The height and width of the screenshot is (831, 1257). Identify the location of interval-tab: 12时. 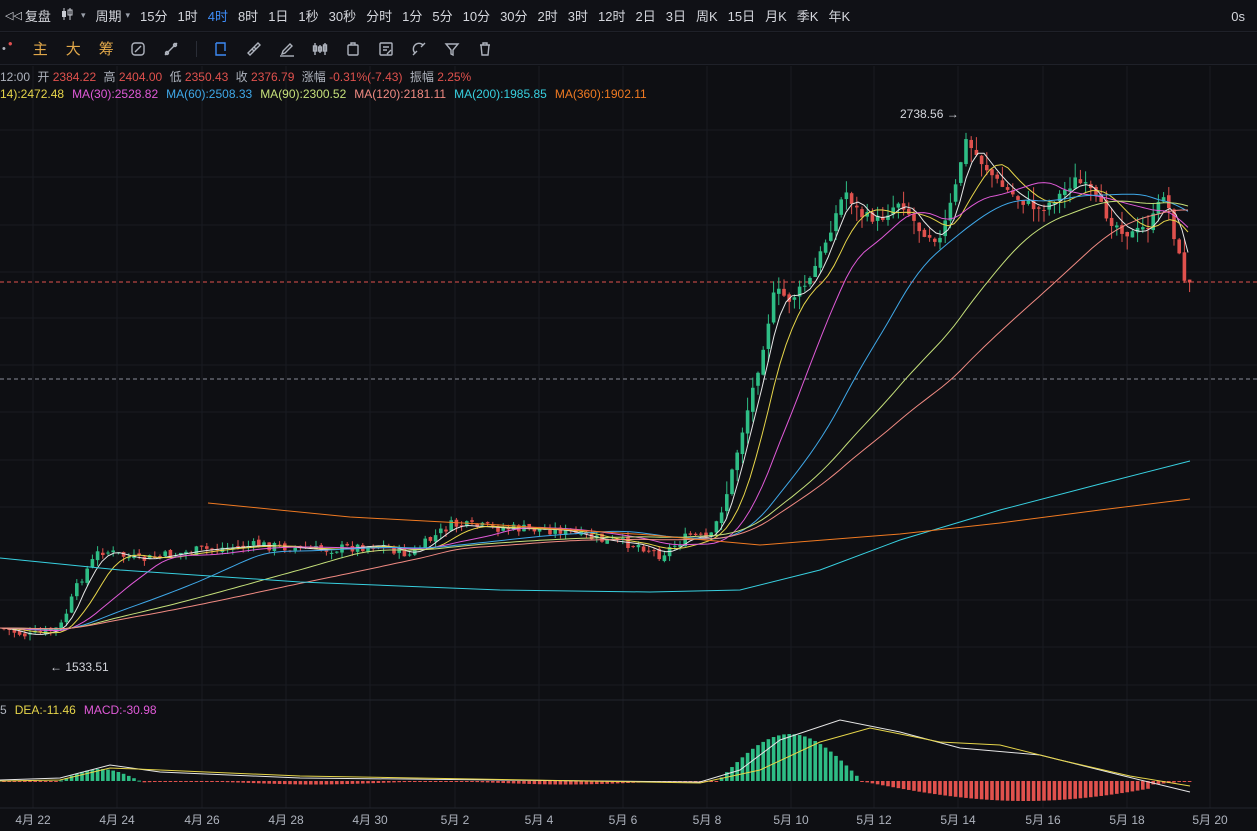
(611, 16).